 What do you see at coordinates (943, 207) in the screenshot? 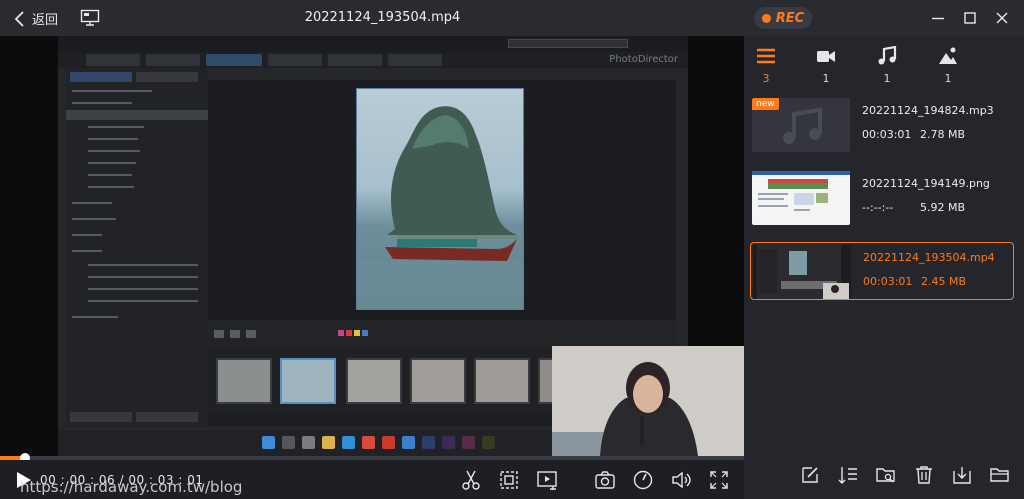
I see `file-size: 5.92 MB` at bounding box center [943, 207].